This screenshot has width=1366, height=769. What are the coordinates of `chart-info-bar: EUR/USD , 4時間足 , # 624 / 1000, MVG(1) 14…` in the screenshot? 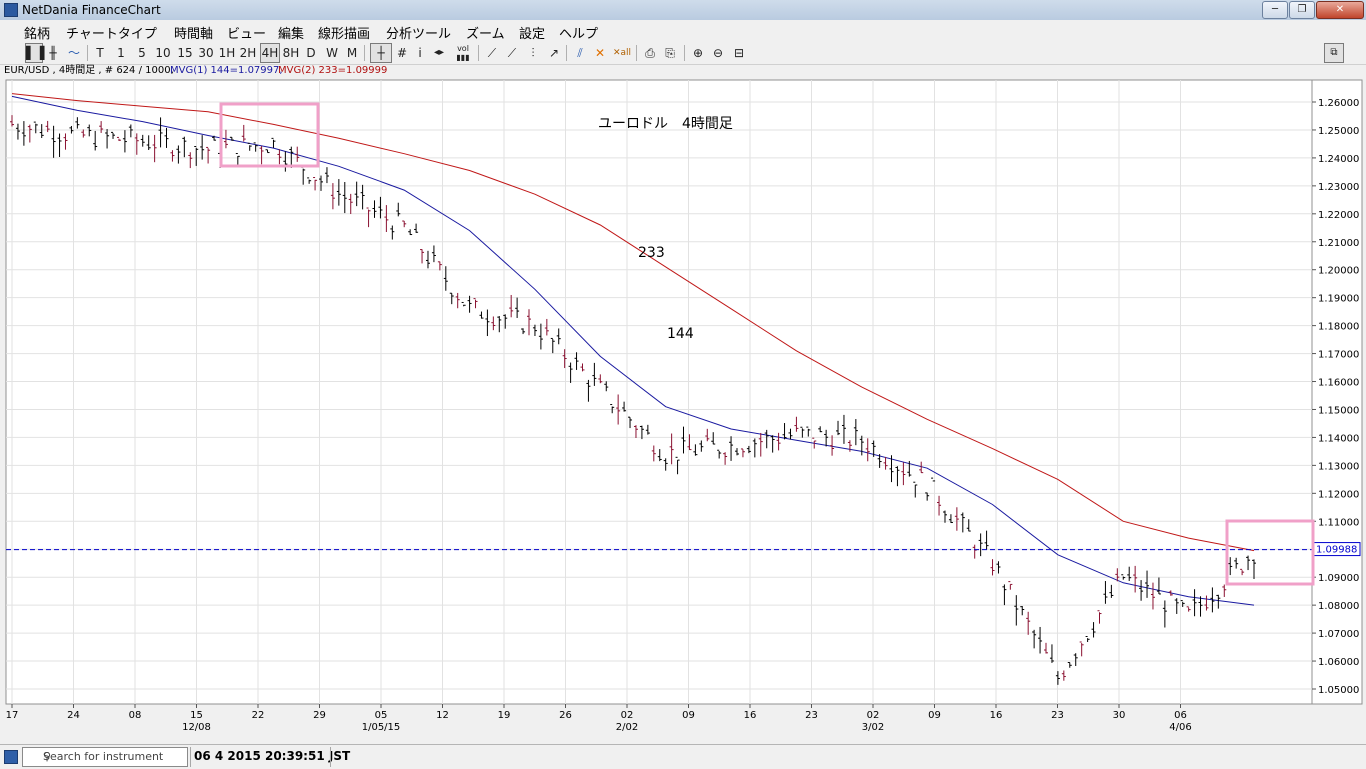 It's located at (683, 71).